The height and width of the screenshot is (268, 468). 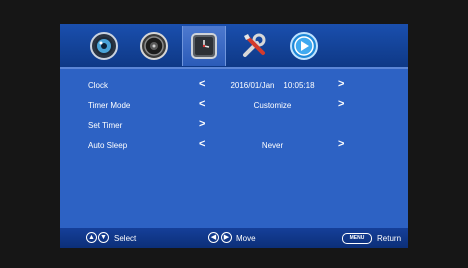 What do you see at coordinates (109, 105) in the screenshot?
I see `menu-row-label: Timer Mode` at bounding box center [109, 105].